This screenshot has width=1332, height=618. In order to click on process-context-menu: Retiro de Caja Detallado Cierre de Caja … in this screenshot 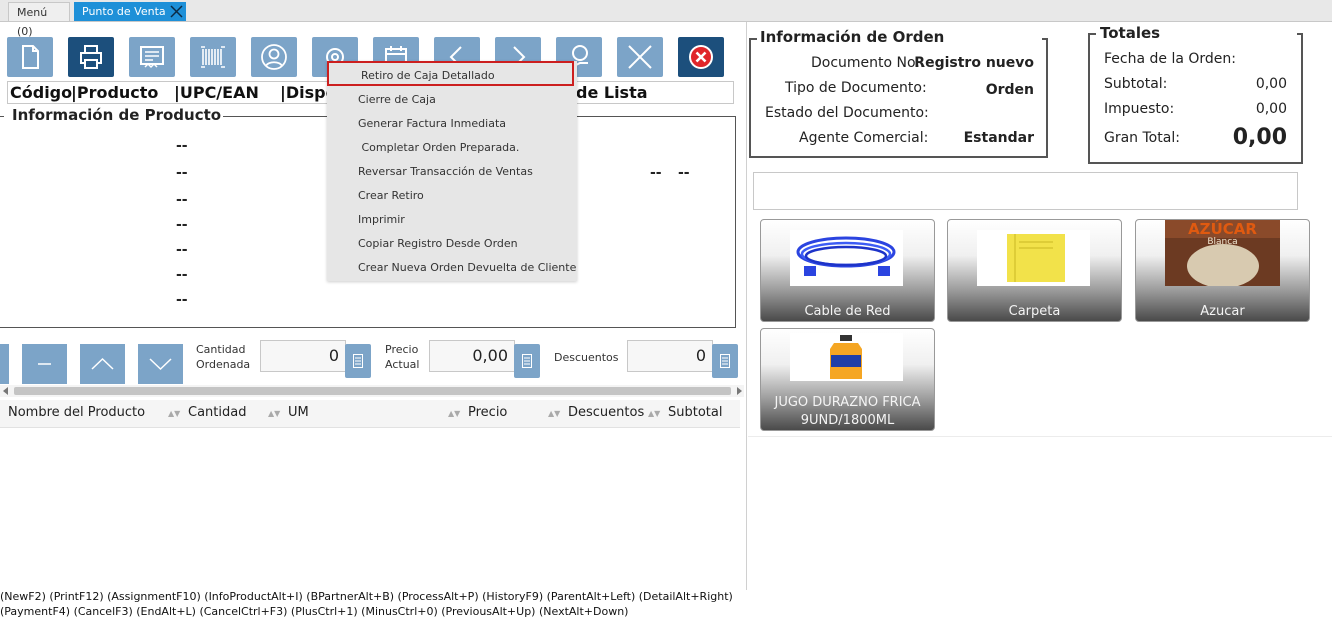, I will do `click(452, 171)`.